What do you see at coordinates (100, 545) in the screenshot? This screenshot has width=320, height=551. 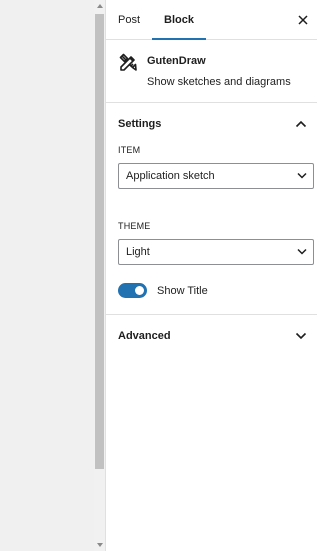 I see `scroll-down-arrow` at bounding box center [100, 545].